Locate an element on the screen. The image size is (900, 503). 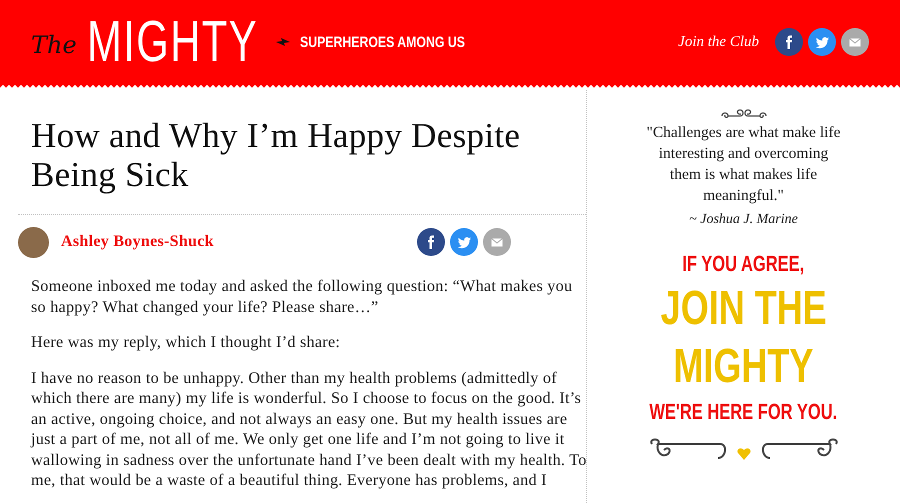
promo-text: JOIN THE is located at coordinates (743, 309).